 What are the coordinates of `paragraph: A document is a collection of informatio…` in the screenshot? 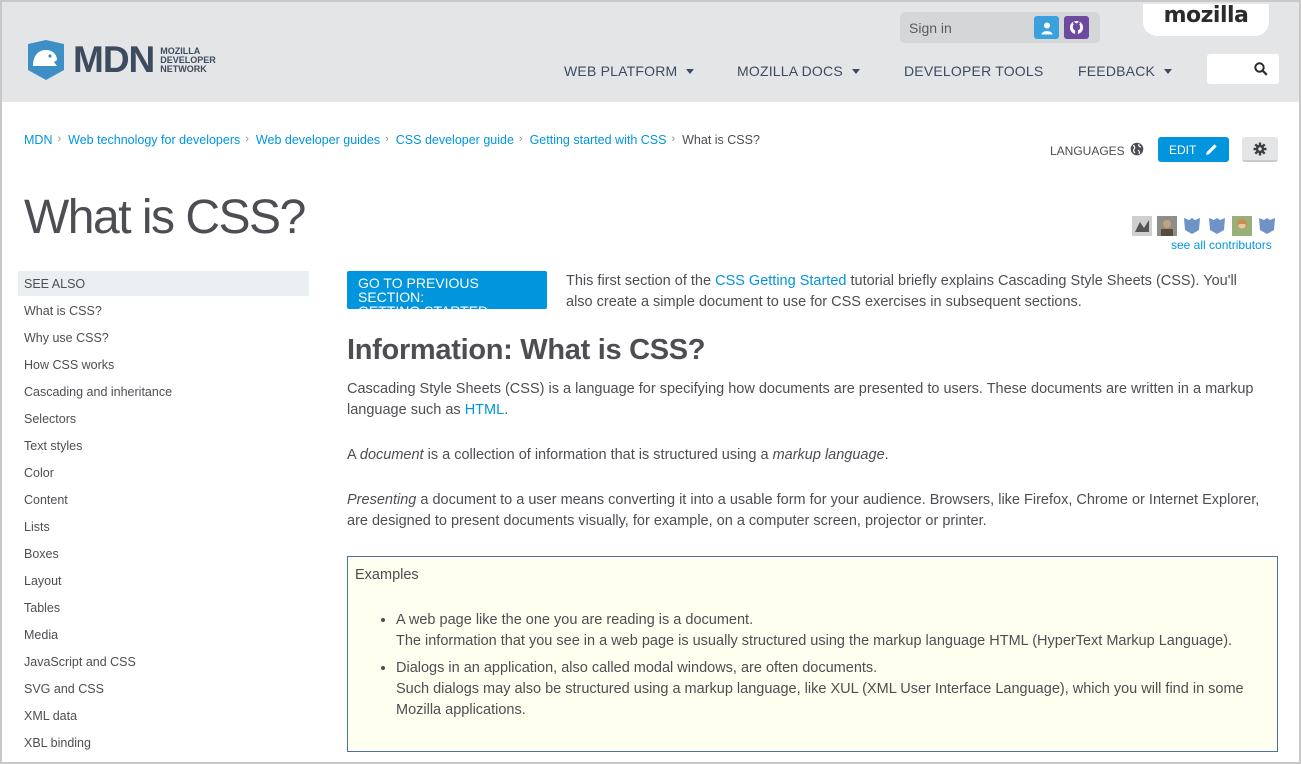 It's located at (812, 455).